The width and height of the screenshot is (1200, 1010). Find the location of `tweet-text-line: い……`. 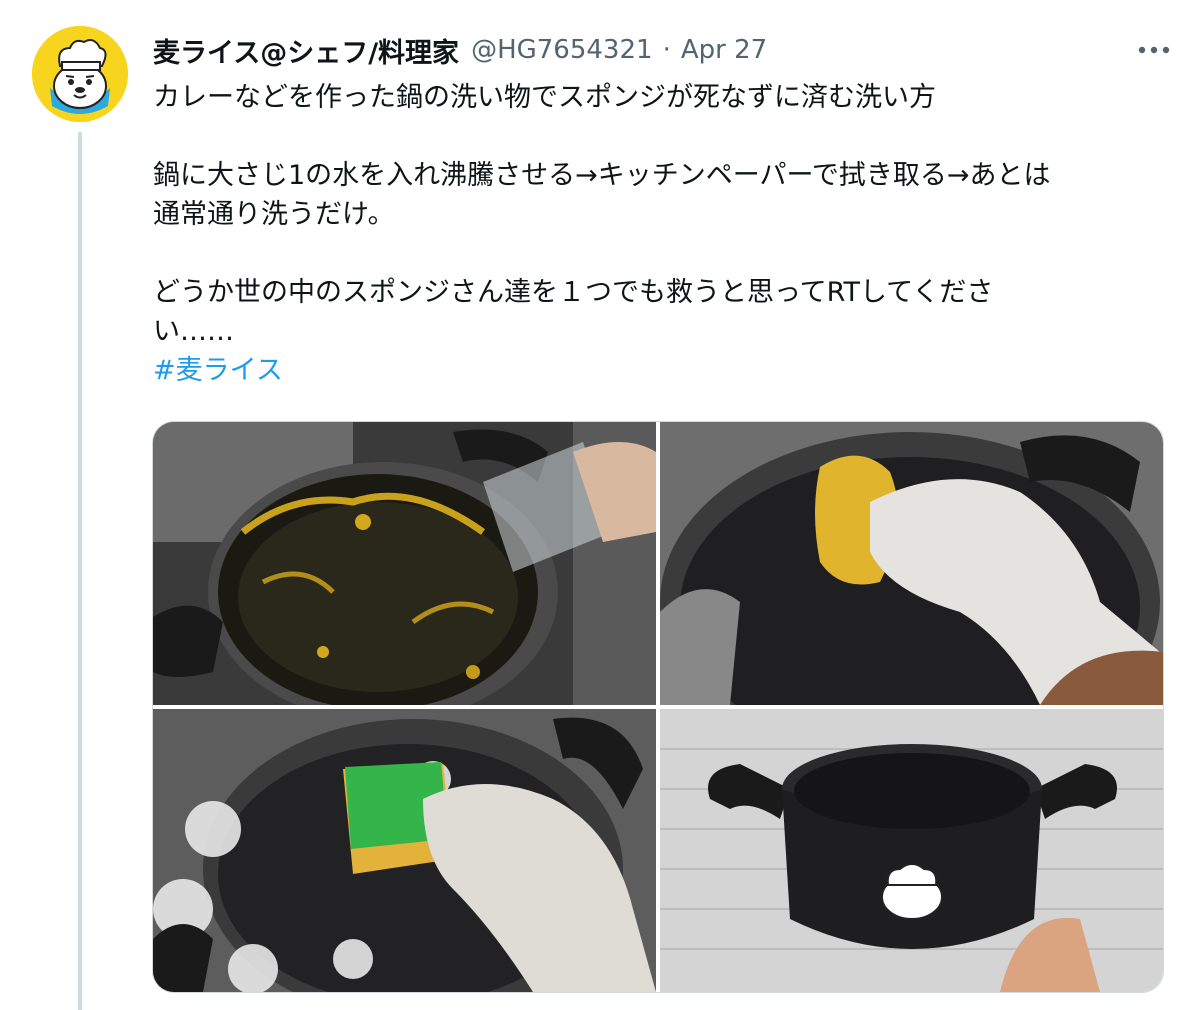

tweet-text-line: い…… is located at coordinates (193, 331).